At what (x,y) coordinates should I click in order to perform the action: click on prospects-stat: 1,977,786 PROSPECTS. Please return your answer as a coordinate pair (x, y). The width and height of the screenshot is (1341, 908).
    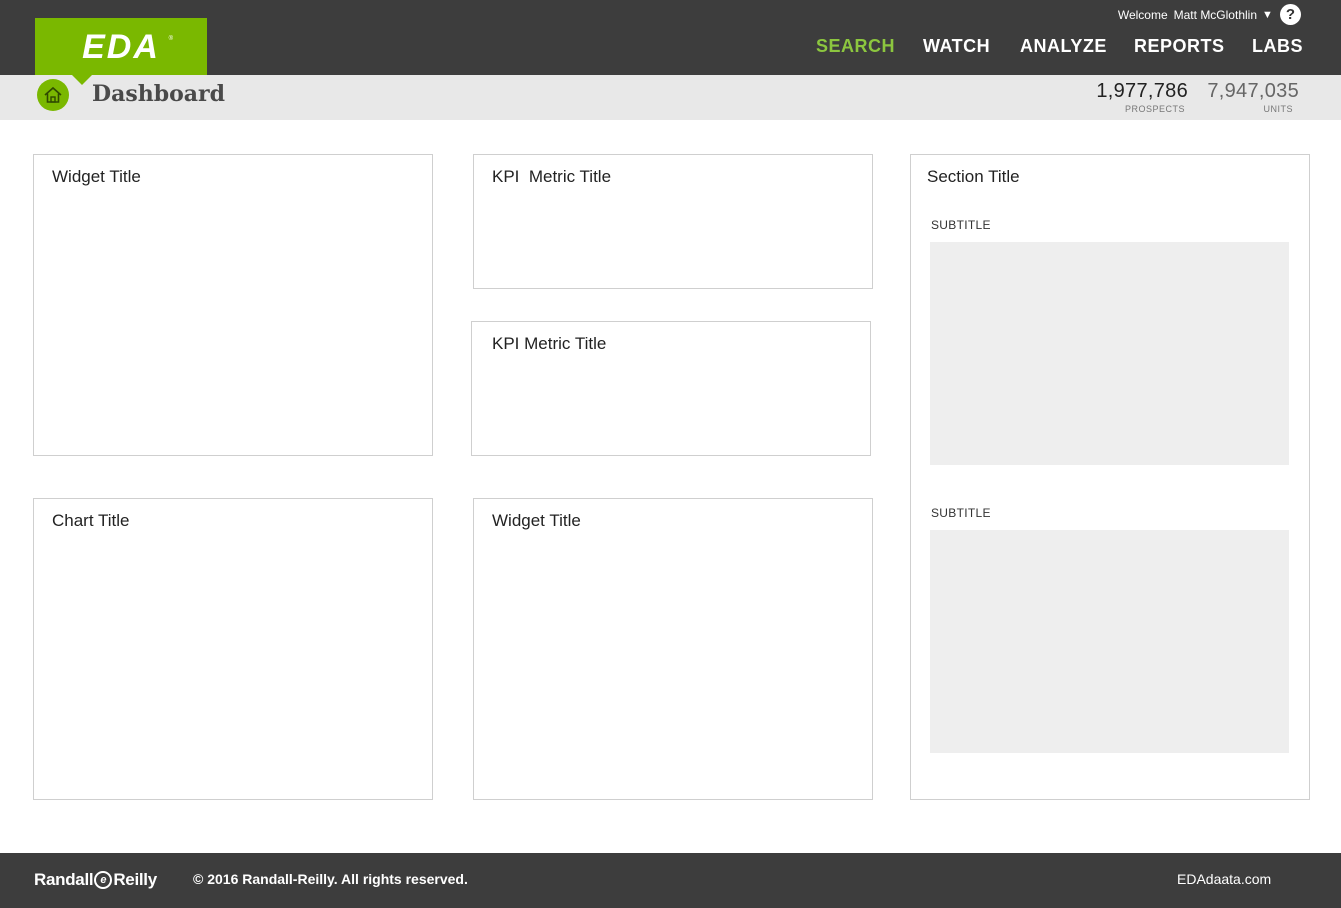
    Looking at the image, I should click on (1142, 97).